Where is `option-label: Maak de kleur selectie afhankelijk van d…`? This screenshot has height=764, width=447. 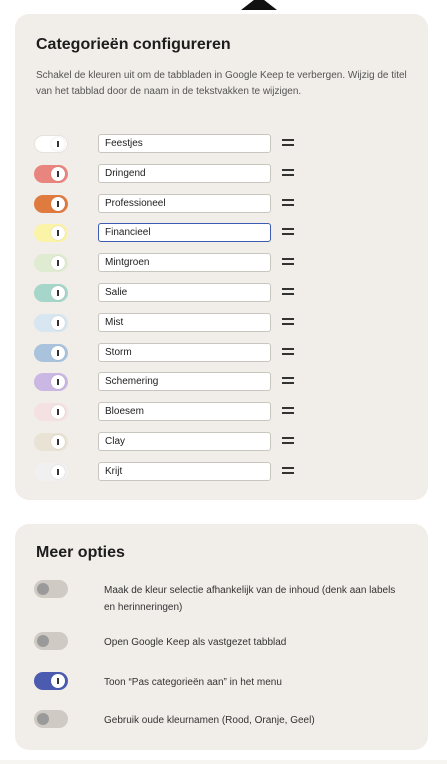
option-label: Maak de kleur selectie afhankelijk van d… is located at coordinates (250, 599).